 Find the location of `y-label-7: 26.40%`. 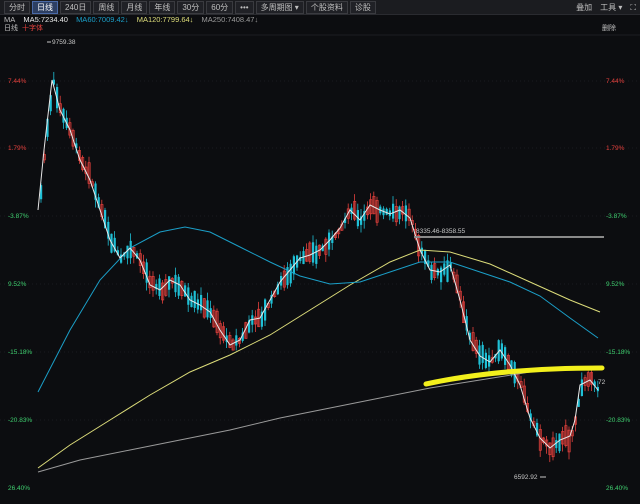

y-label-7: 26.40% is located at coordinates (19, 488).